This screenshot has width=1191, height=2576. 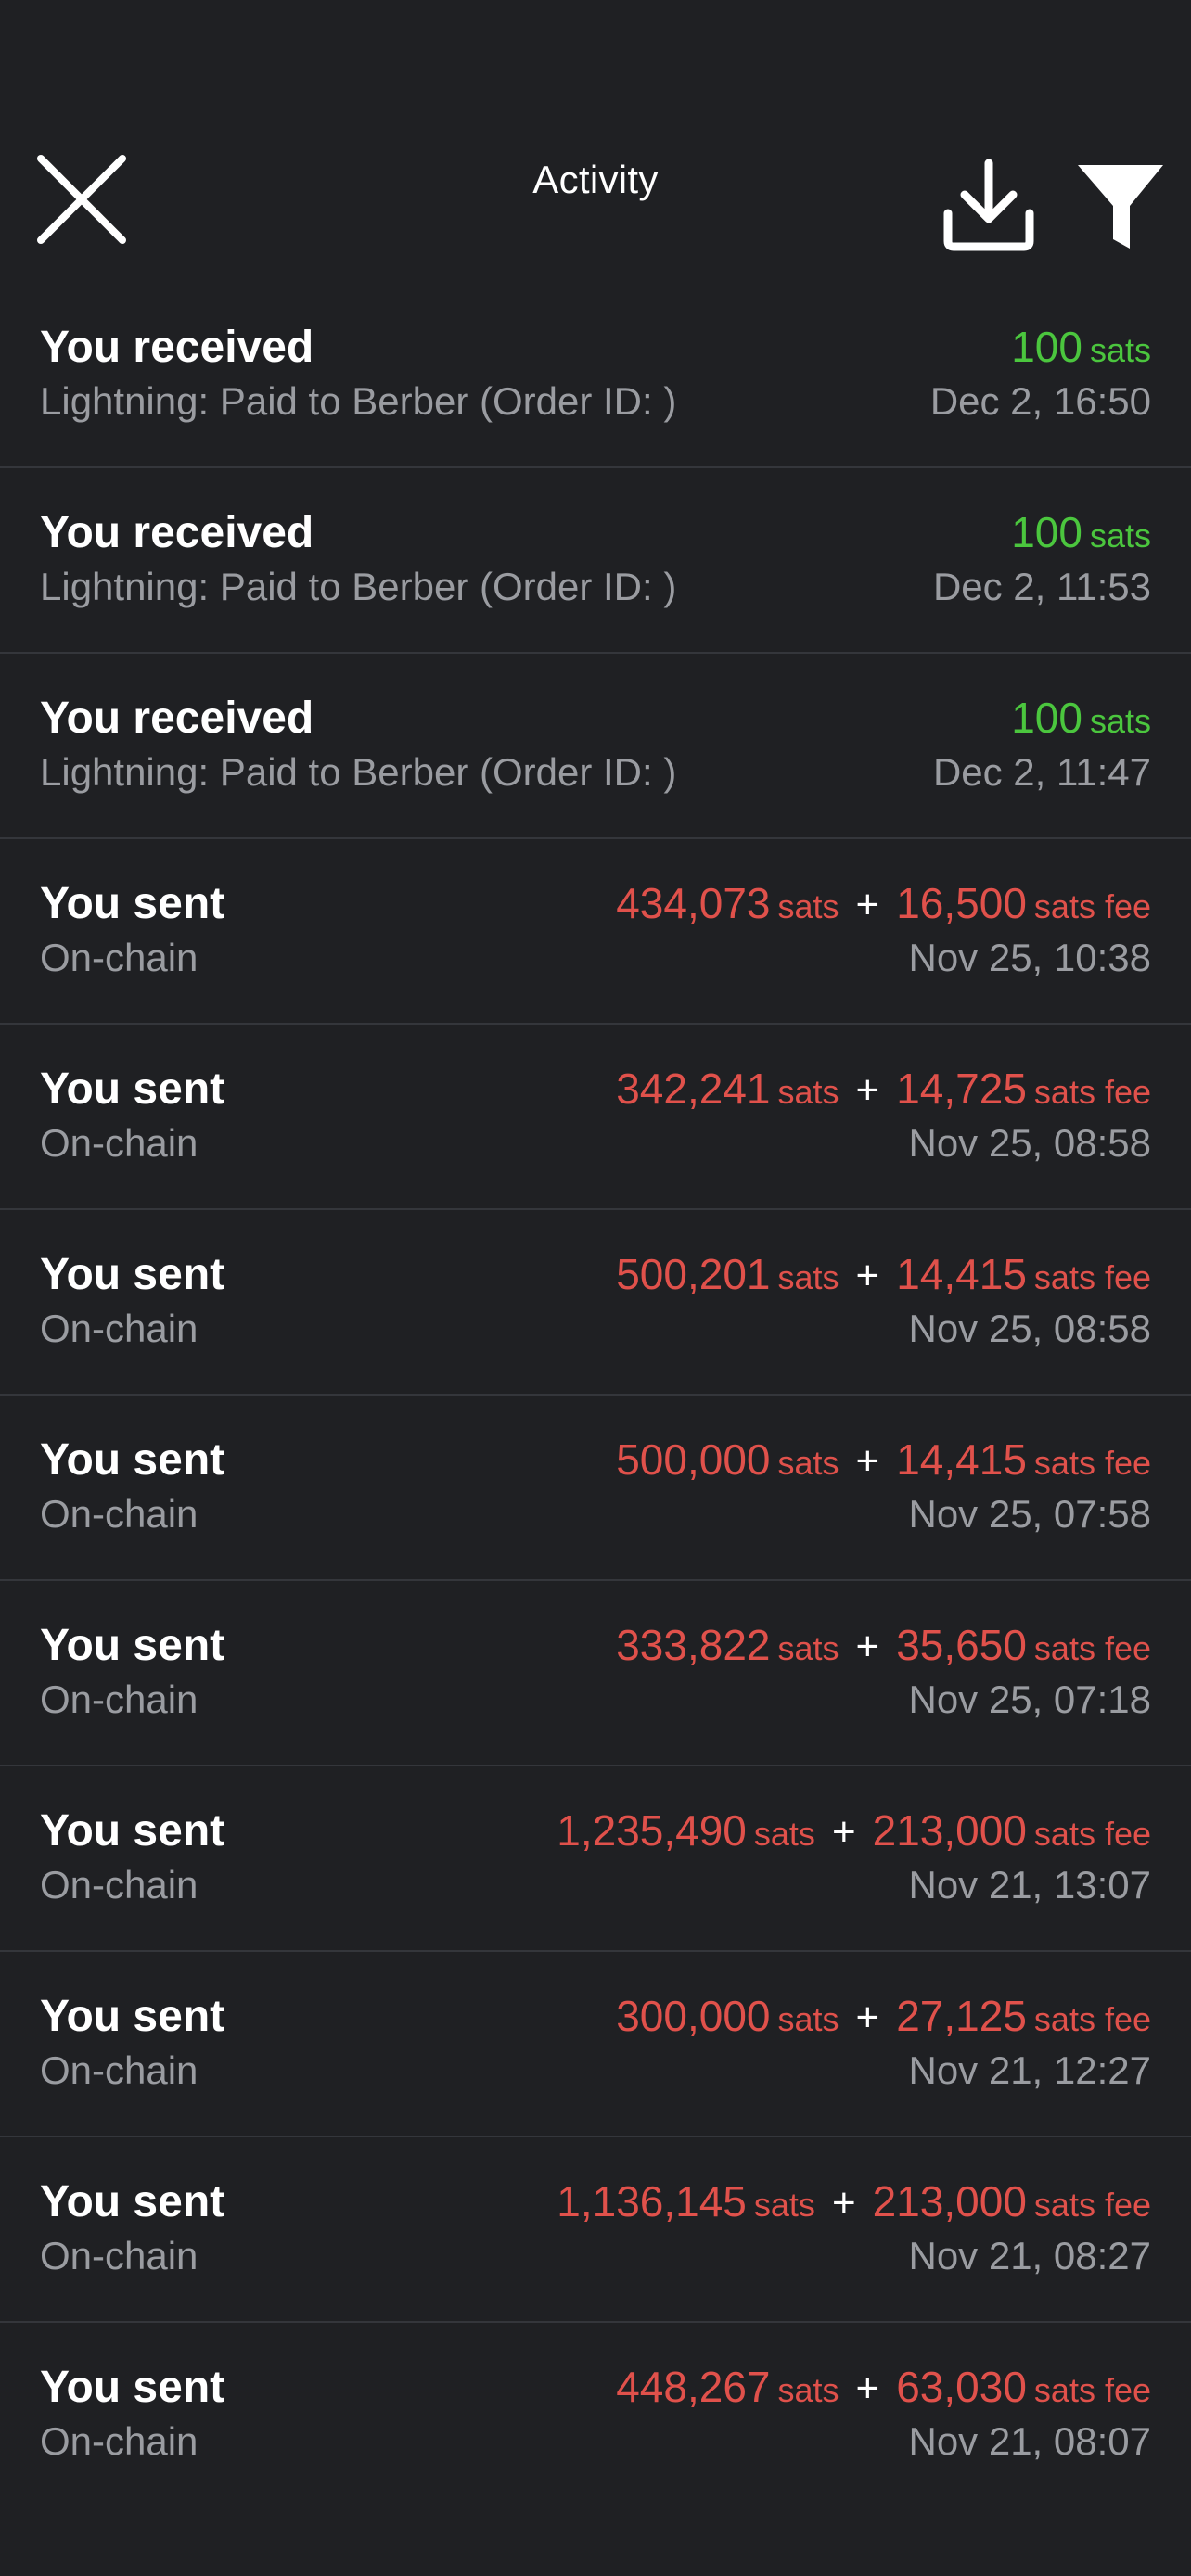 What do you see at coordinates (652, 2201) in the screenshot?
I see `transaction-amount: 1,136,145` at bounding box center [652, 2201].